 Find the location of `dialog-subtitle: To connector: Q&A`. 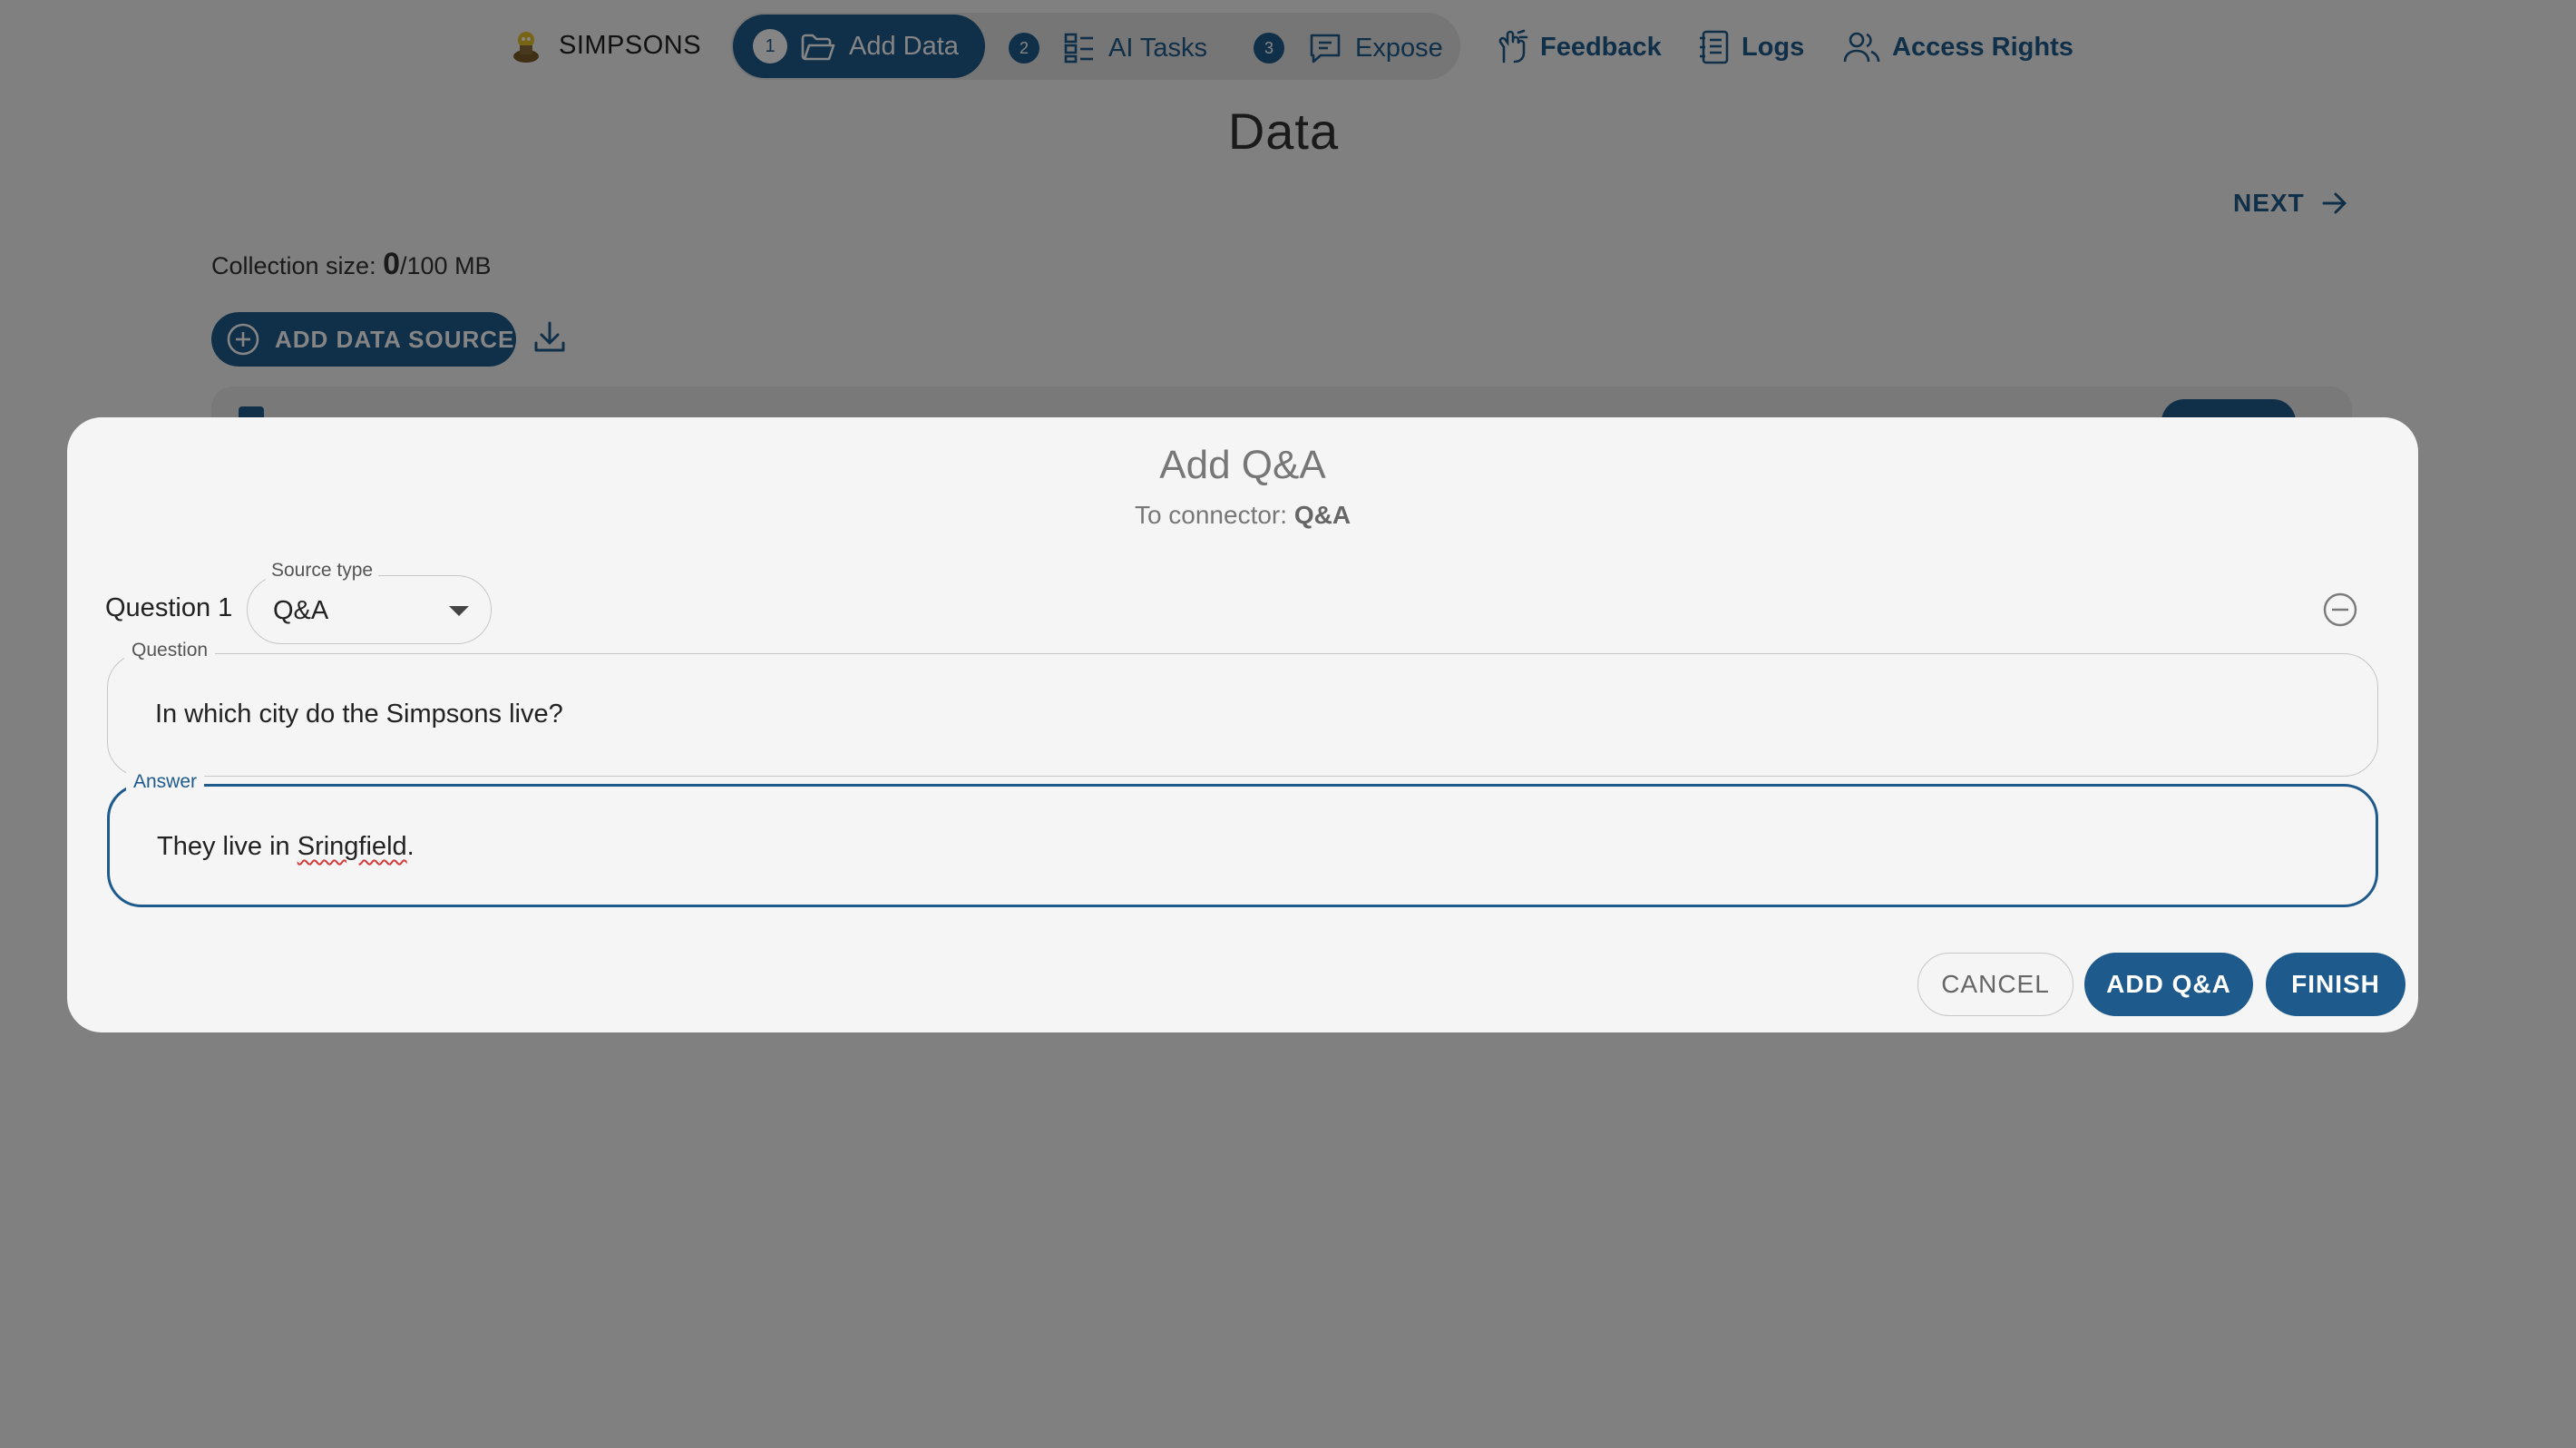

dialog-subtitle: To connector: Q&A is located at coordinates (1242, 515).